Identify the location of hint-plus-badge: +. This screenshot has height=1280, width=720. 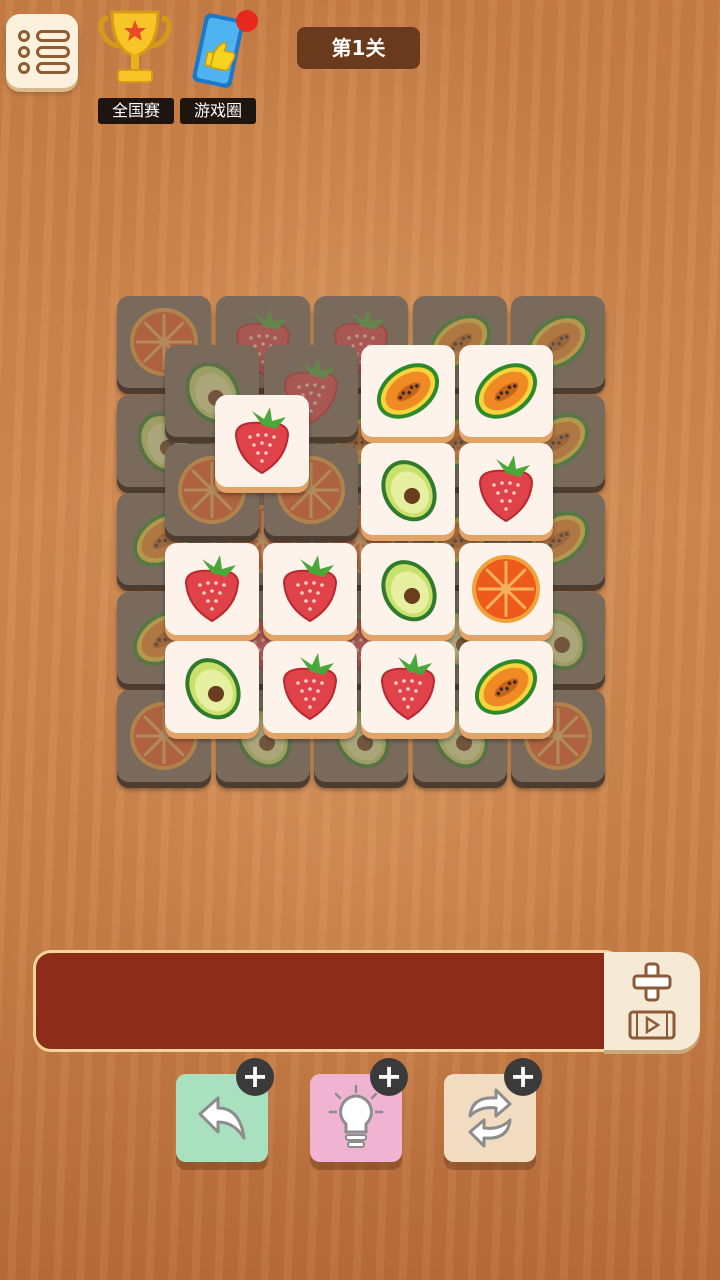
(389, 1077).